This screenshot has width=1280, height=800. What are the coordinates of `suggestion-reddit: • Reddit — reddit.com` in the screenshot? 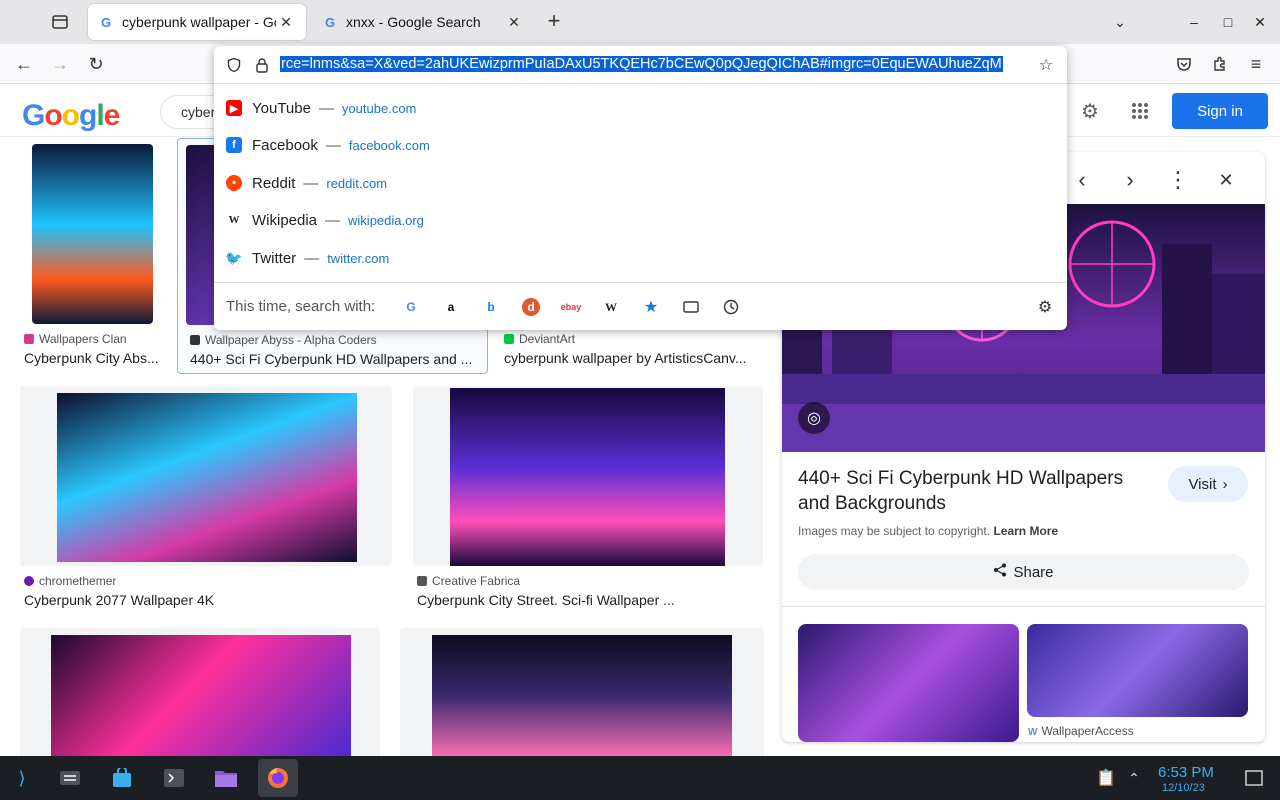 It's located at (306, 183).